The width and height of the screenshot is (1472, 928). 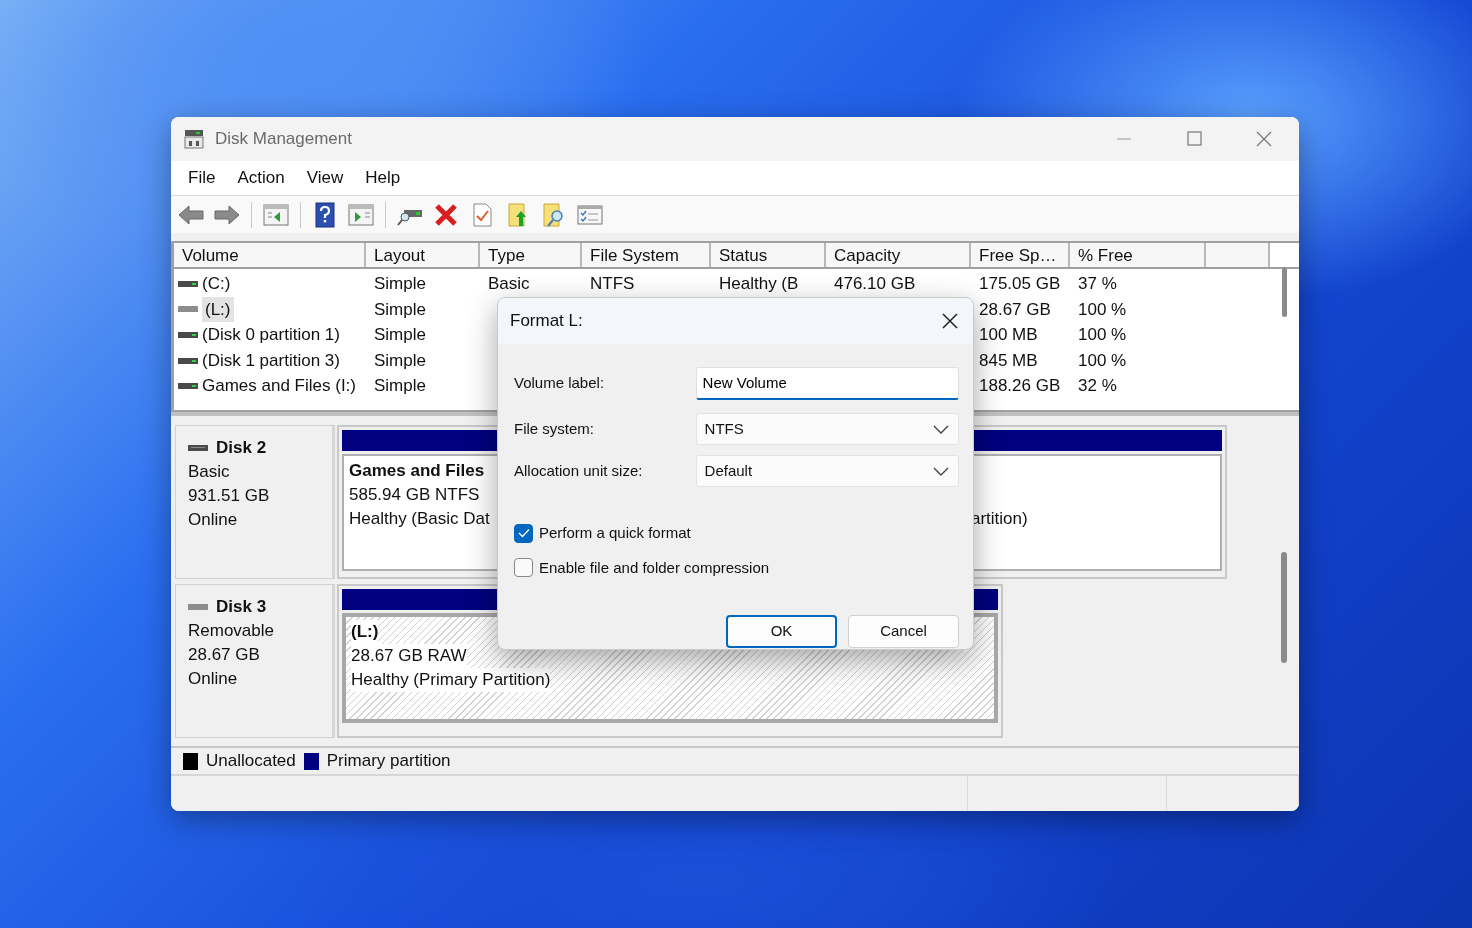 What do you see at coordinates (241, 607) in the screenshot?
I see `disk-name: Disk 3` at bounding box center [241, 607].